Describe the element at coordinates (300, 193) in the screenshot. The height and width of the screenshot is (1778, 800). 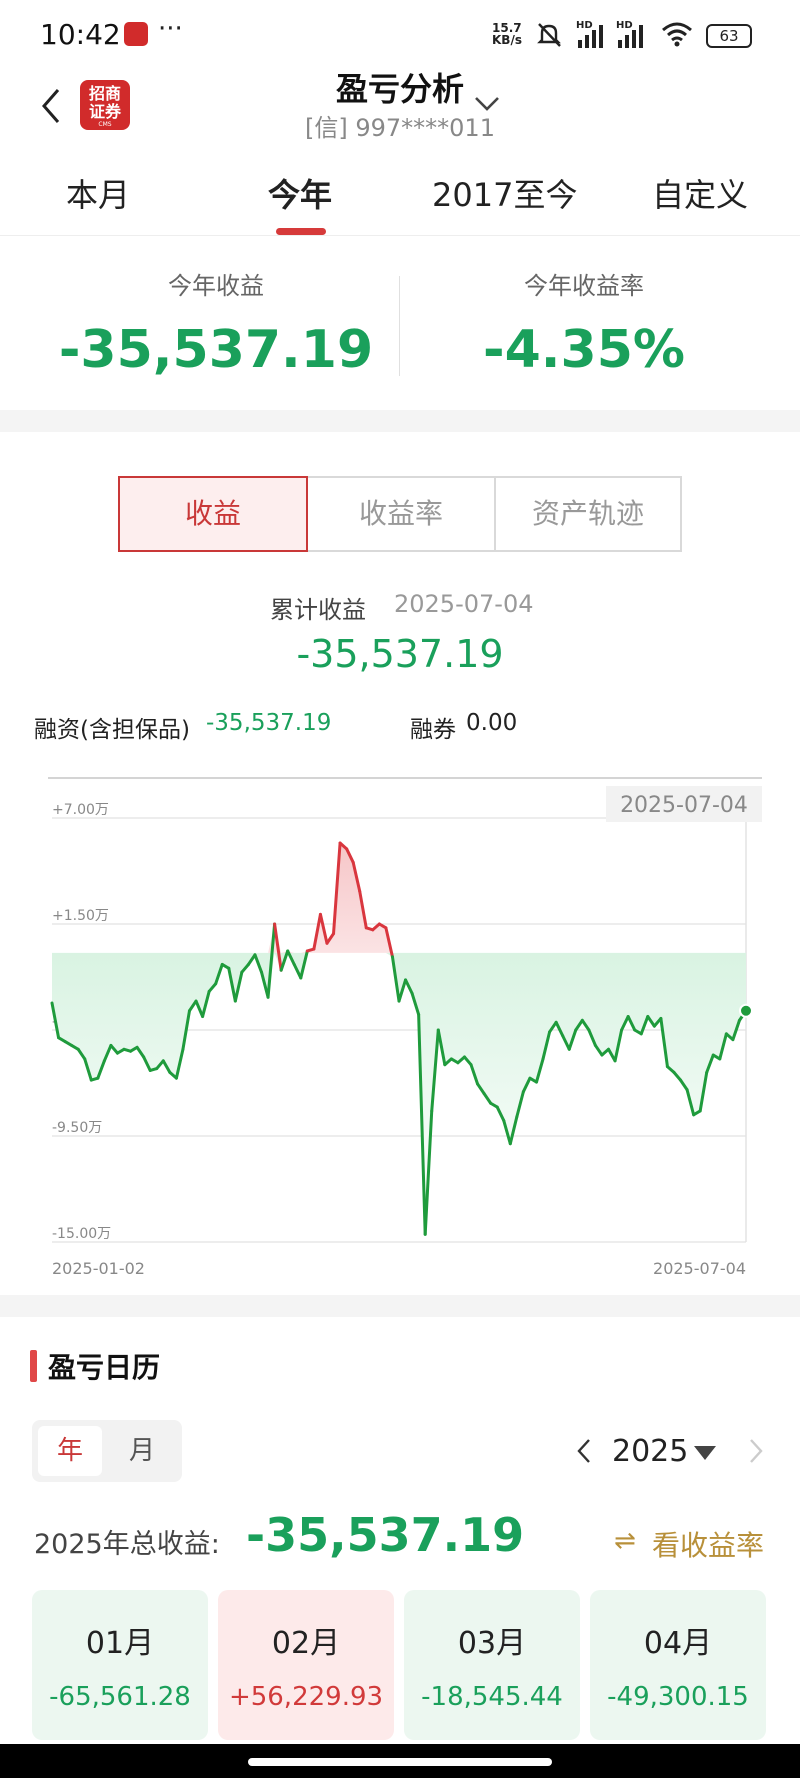
I see `tab-this-year: 今年` at that location.